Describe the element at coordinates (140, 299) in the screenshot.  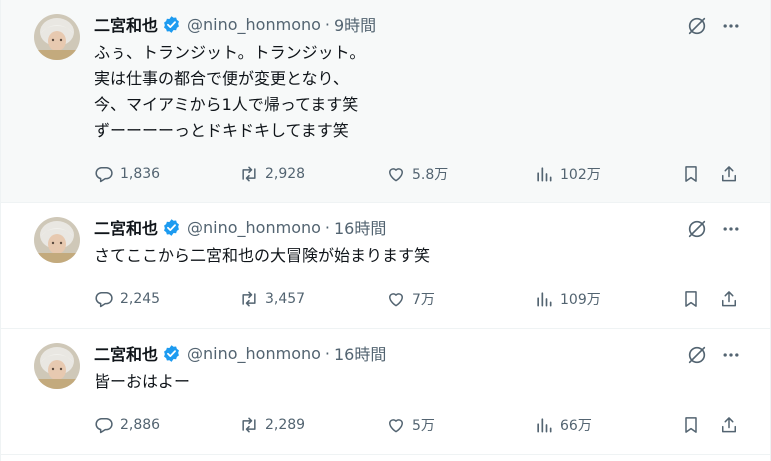
I see `reply-count: 2,245` at that location.